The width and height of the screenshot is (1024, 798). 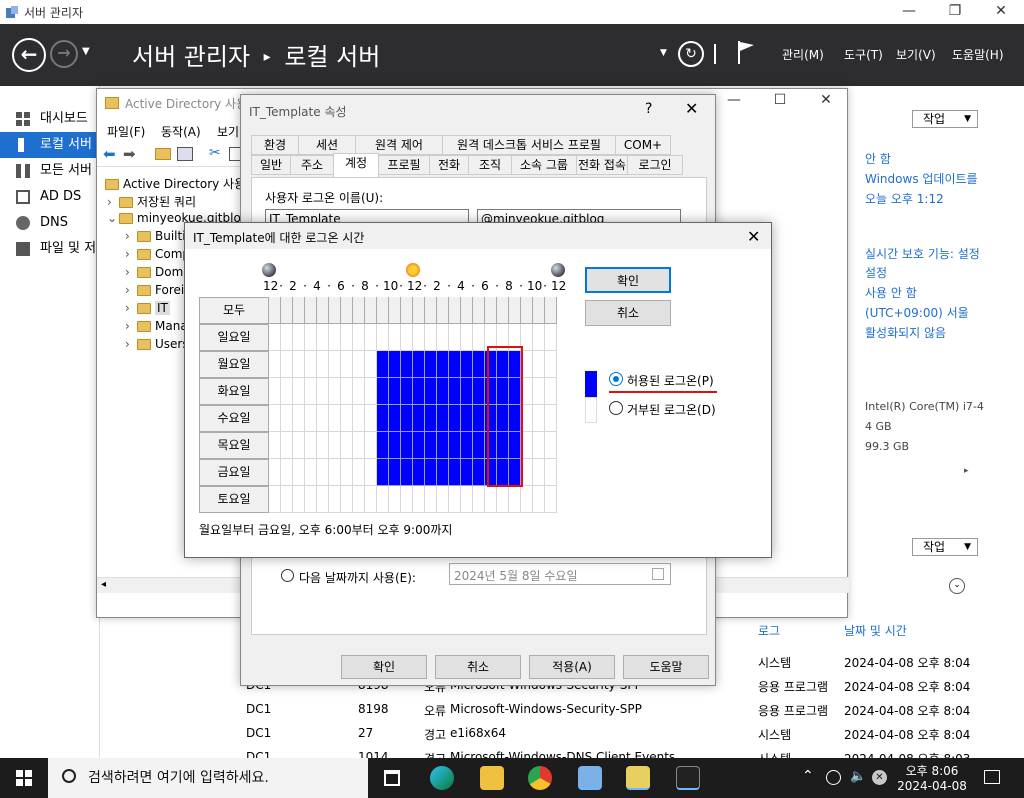 I want to click on clock-date: 2024-04-08, so click(x=932, y=786).